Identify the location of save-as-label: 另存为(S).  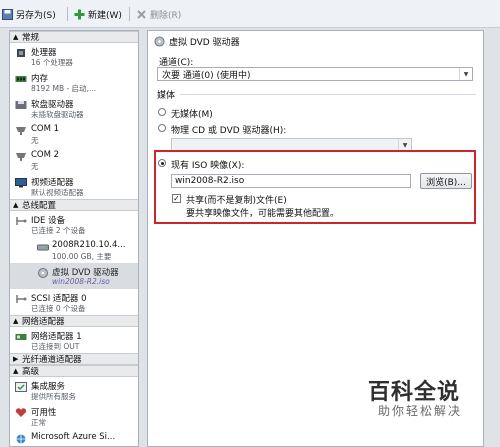
(36, 15).